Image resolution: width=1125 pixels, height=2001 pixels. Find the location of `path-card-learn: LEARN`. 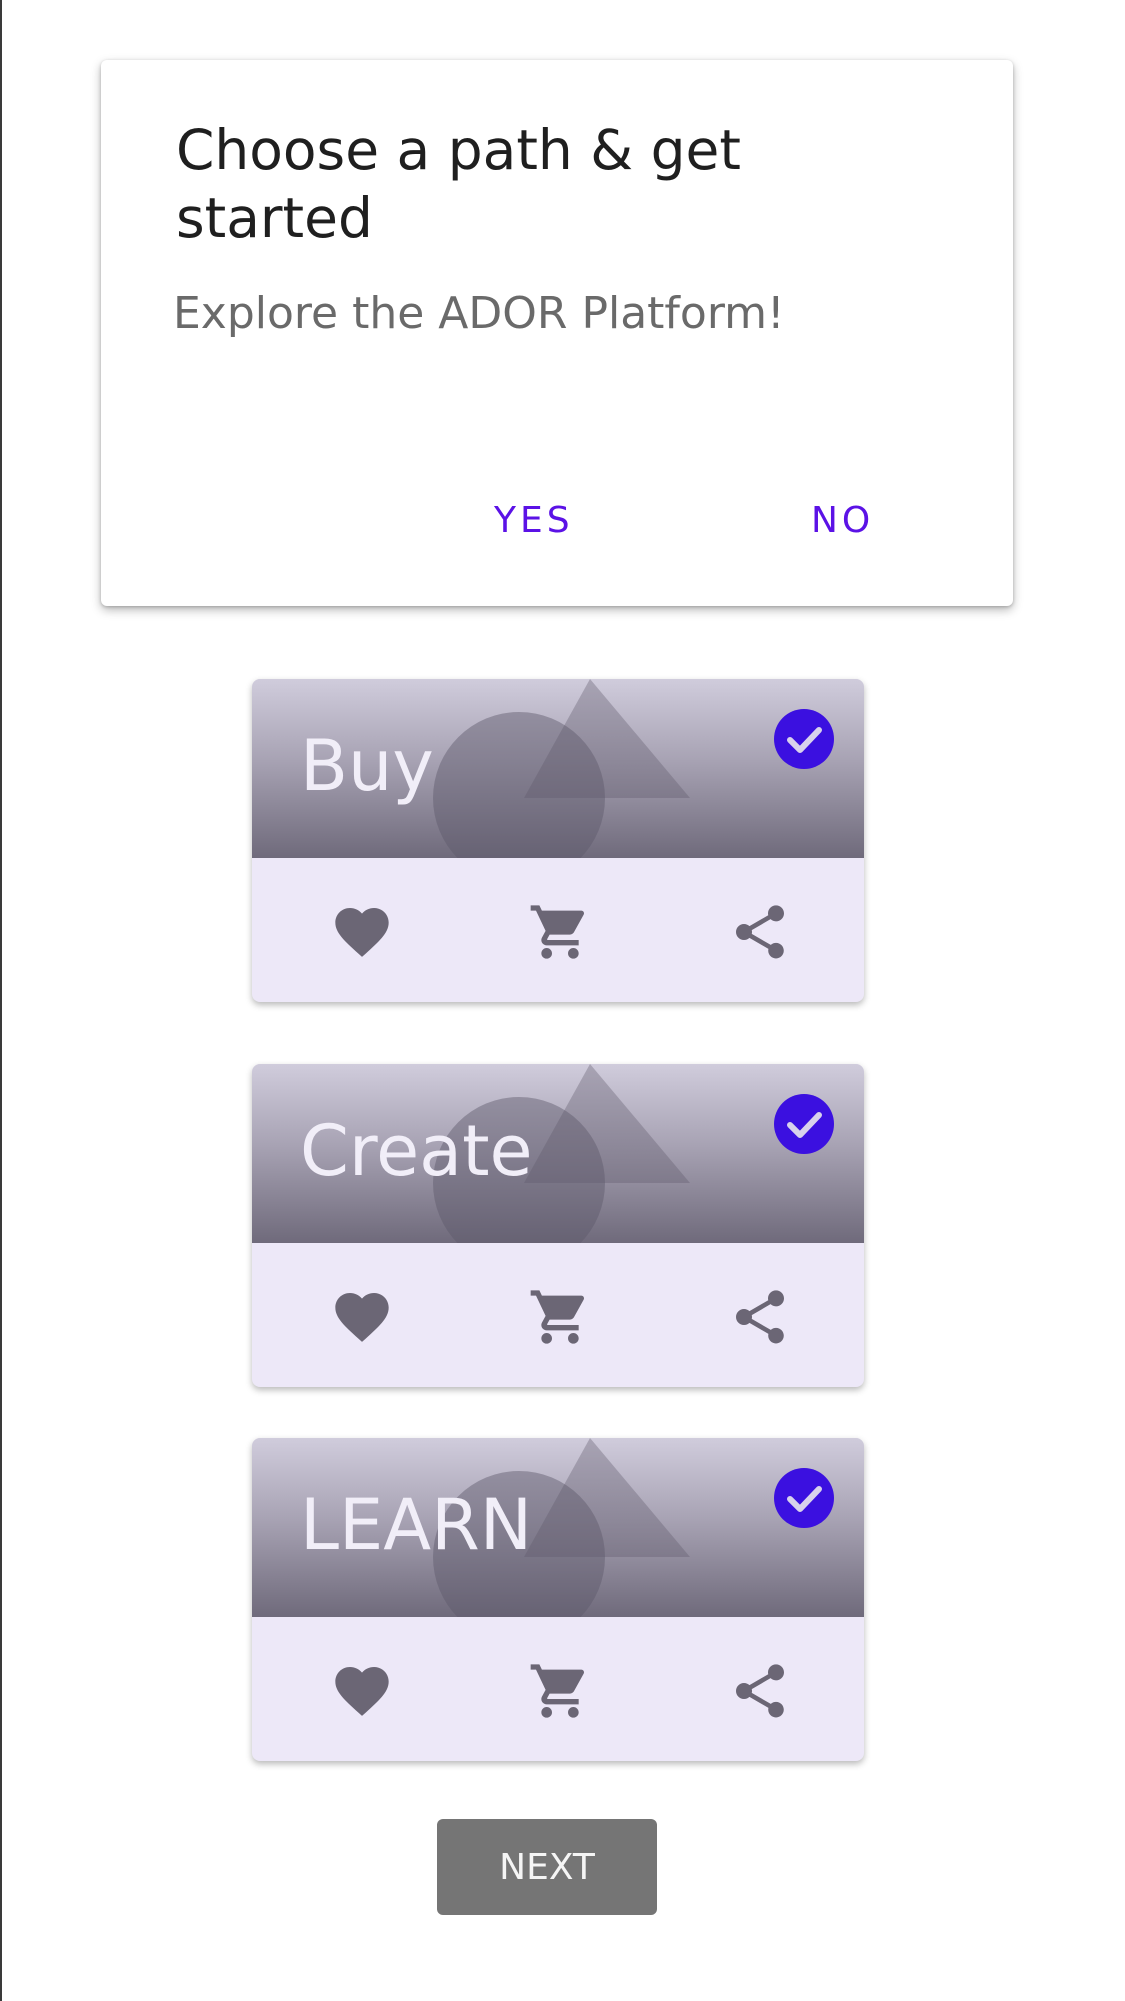

path-card-learn: LEARN is located at coordinates (558, 1599).